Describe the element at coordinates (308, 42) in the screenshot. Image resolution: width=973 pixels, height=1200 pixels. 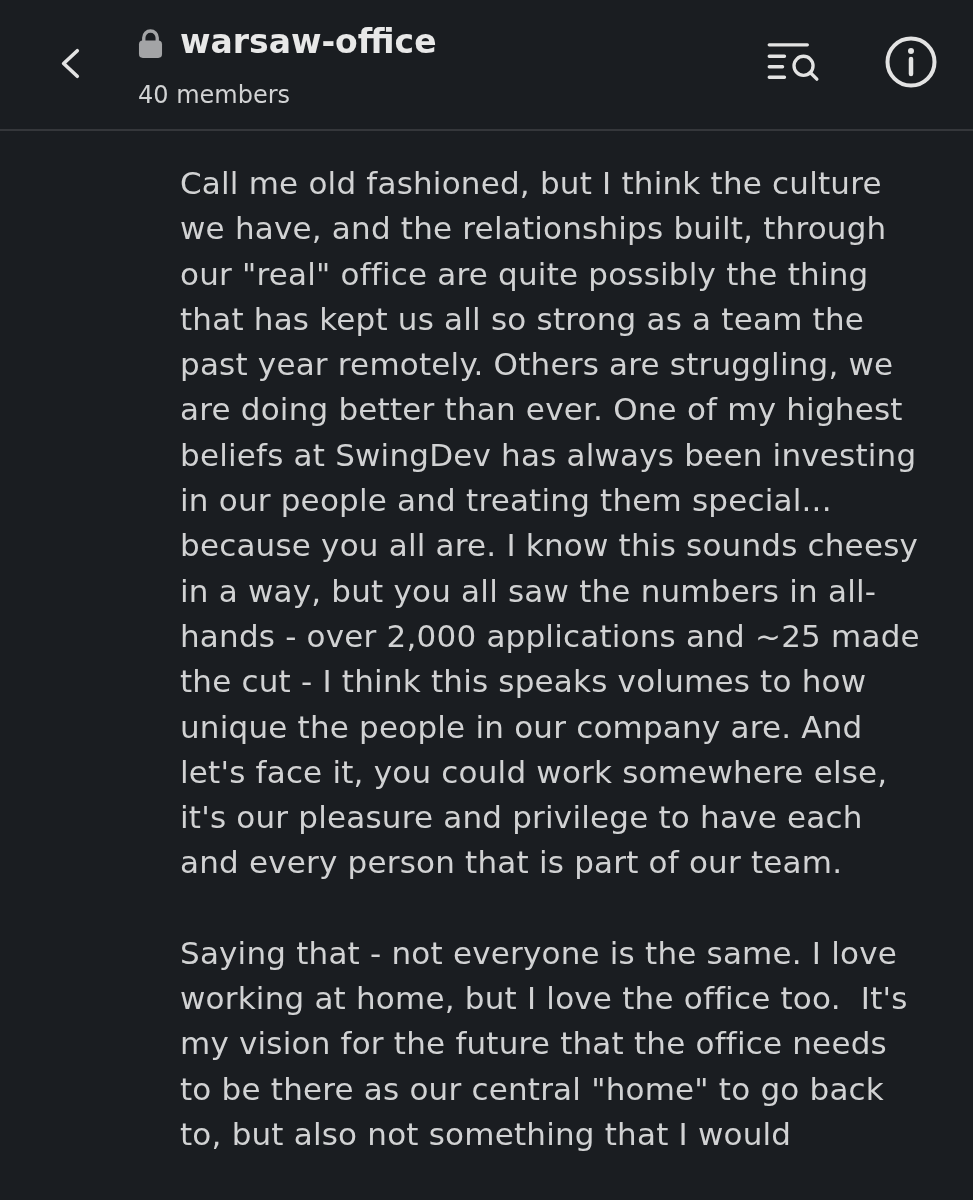
I see `channel-name: warsaw-office` at that location.